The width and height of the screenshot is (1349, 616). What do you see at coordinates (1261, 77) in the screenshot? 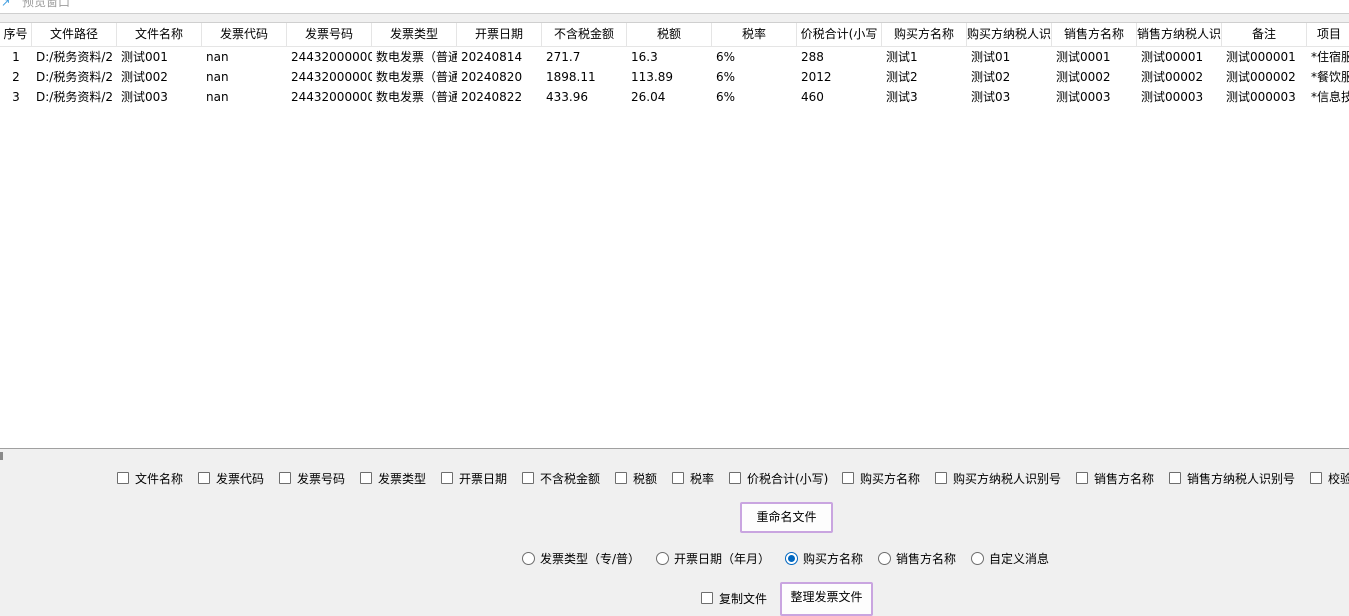
I see `table-cell: 测试000002` at bounding box center [1261, 77].